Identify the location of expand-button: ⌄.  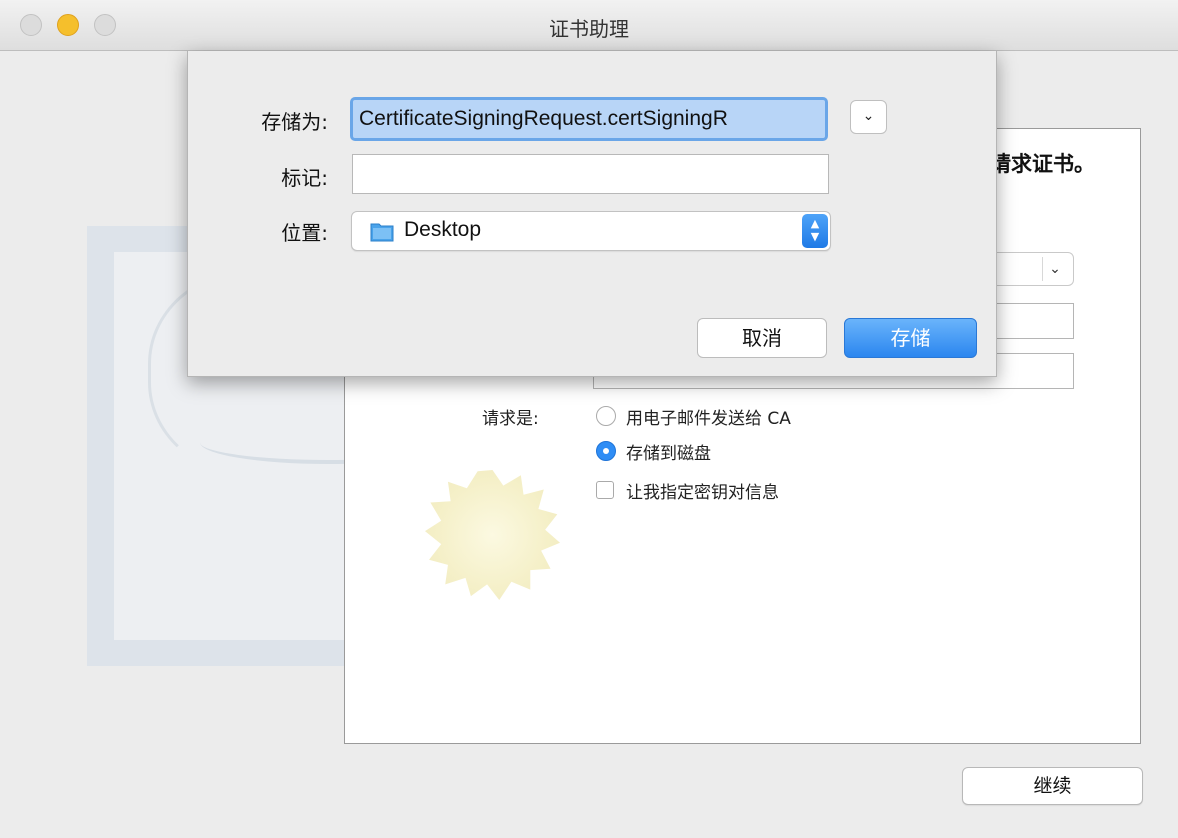
(868, 117).